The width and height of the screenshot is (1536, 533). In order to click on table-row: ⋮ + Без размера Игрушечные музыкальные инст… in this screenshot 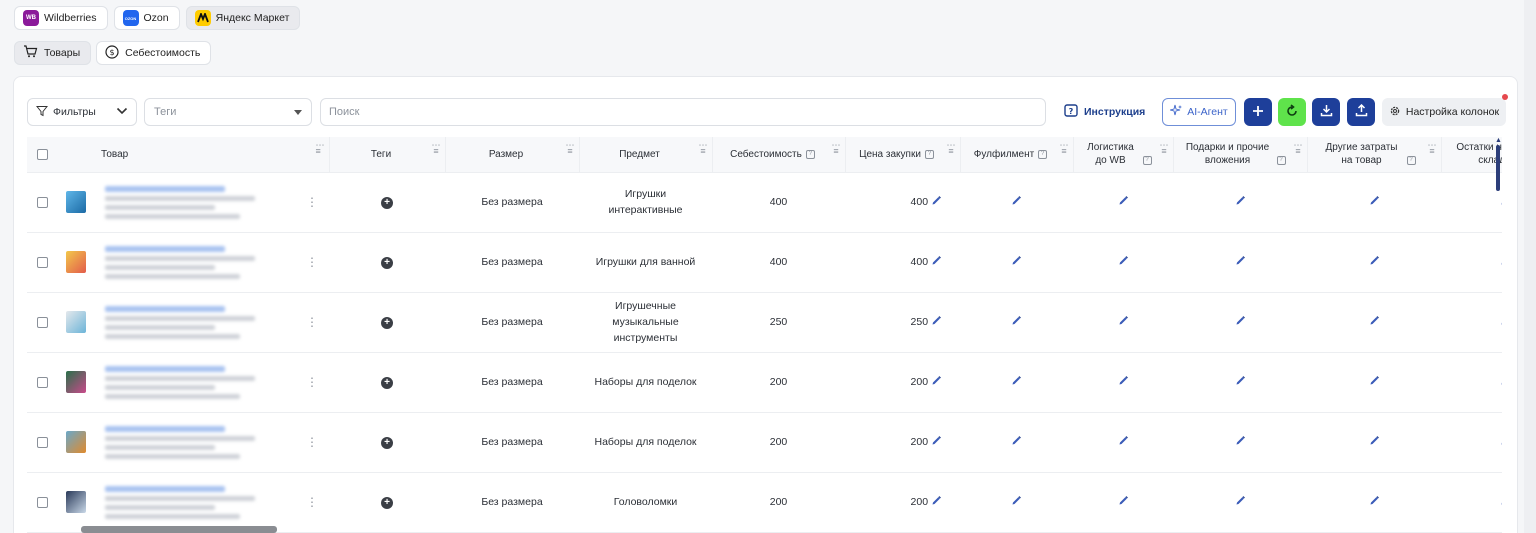, I will do `click(764, 322)`.